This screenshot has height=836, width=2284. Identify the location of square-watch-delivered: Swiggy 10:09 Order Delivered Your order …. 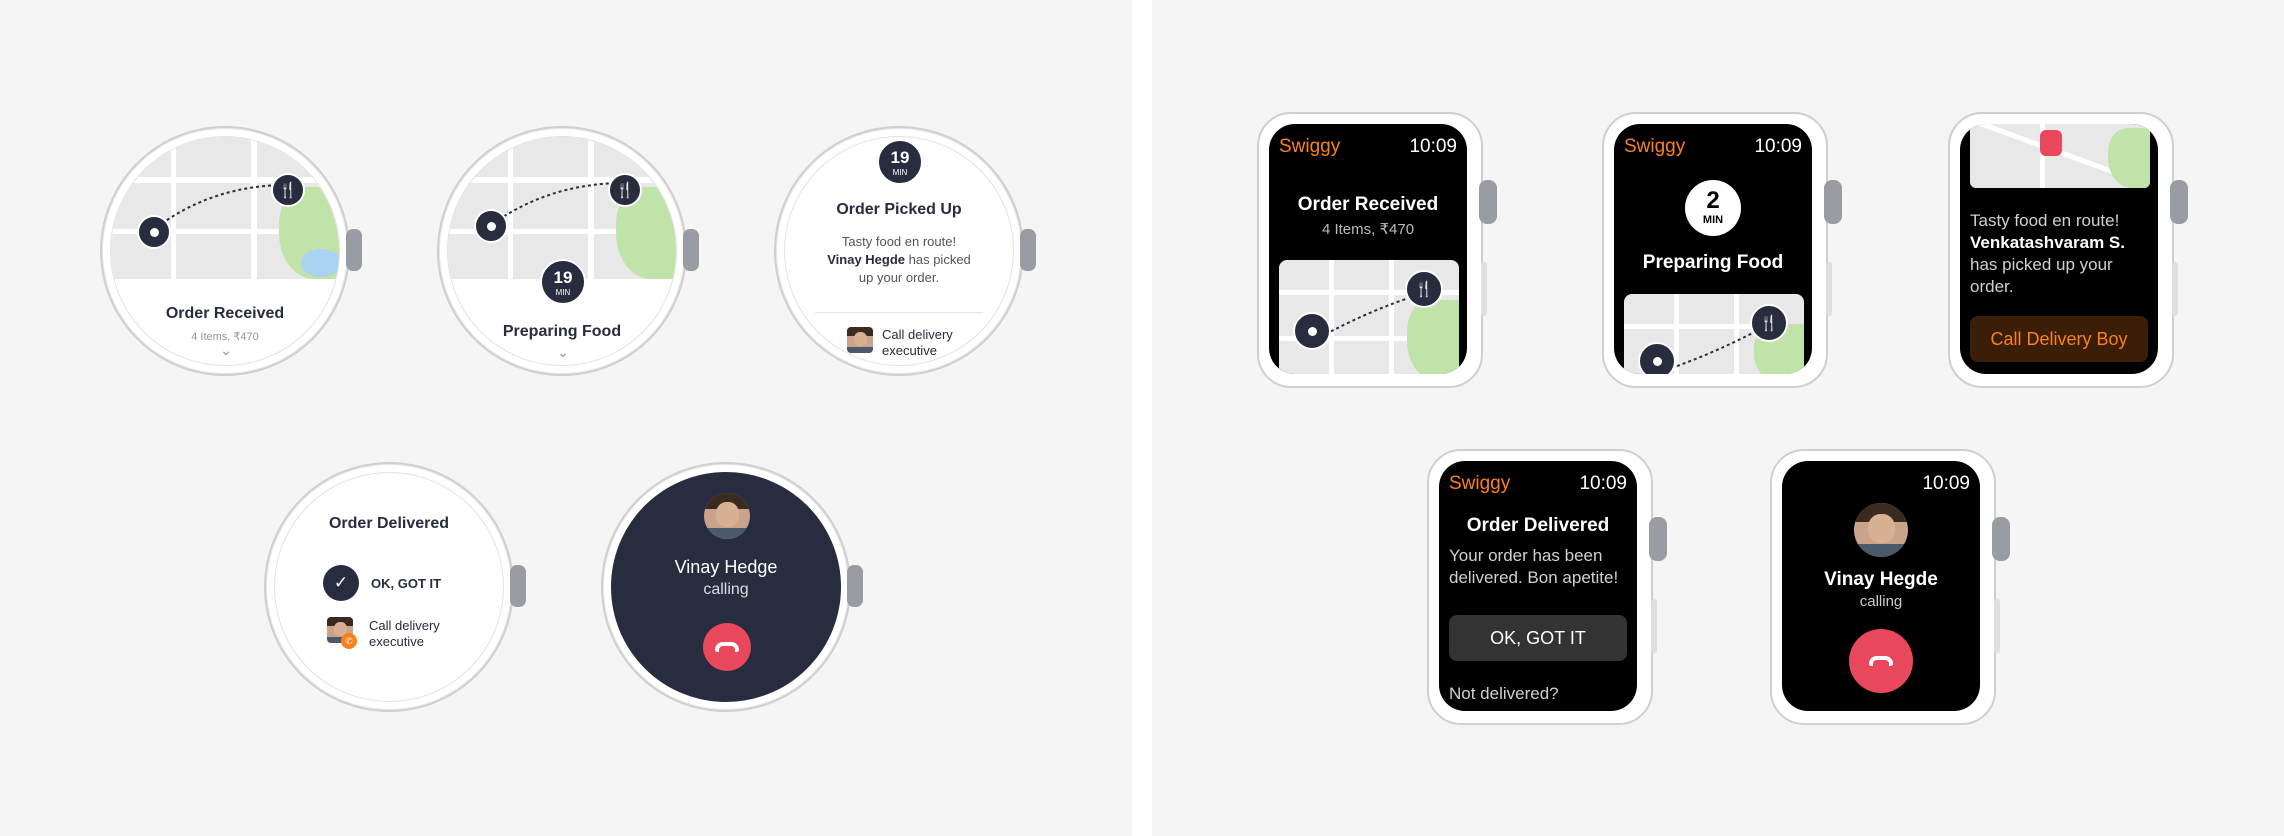
(1547, 587).